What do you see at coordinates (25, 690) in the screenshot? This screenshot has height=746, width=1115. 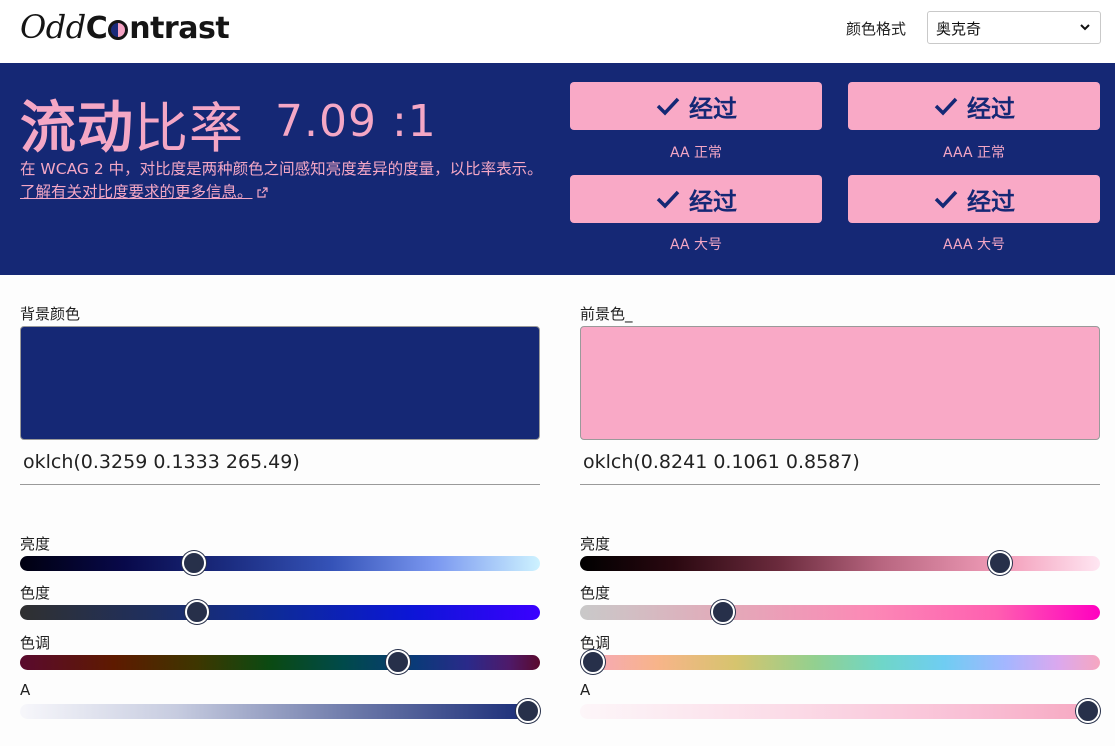 I see `bg-alpha-label: A` at bounding box center [25, 690].